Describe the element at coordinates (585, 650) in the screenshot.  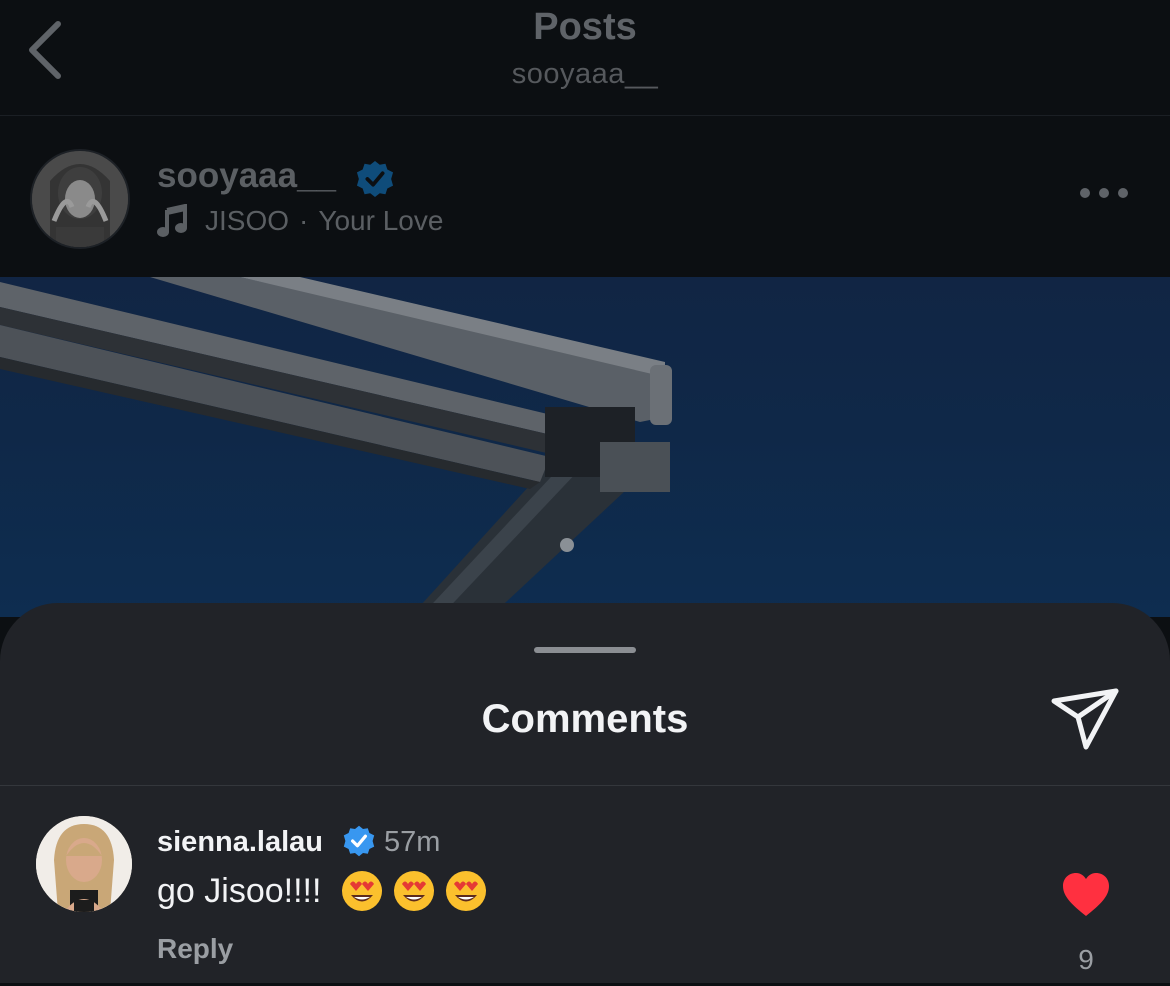
I see `sheet-drag-handle` at that location.